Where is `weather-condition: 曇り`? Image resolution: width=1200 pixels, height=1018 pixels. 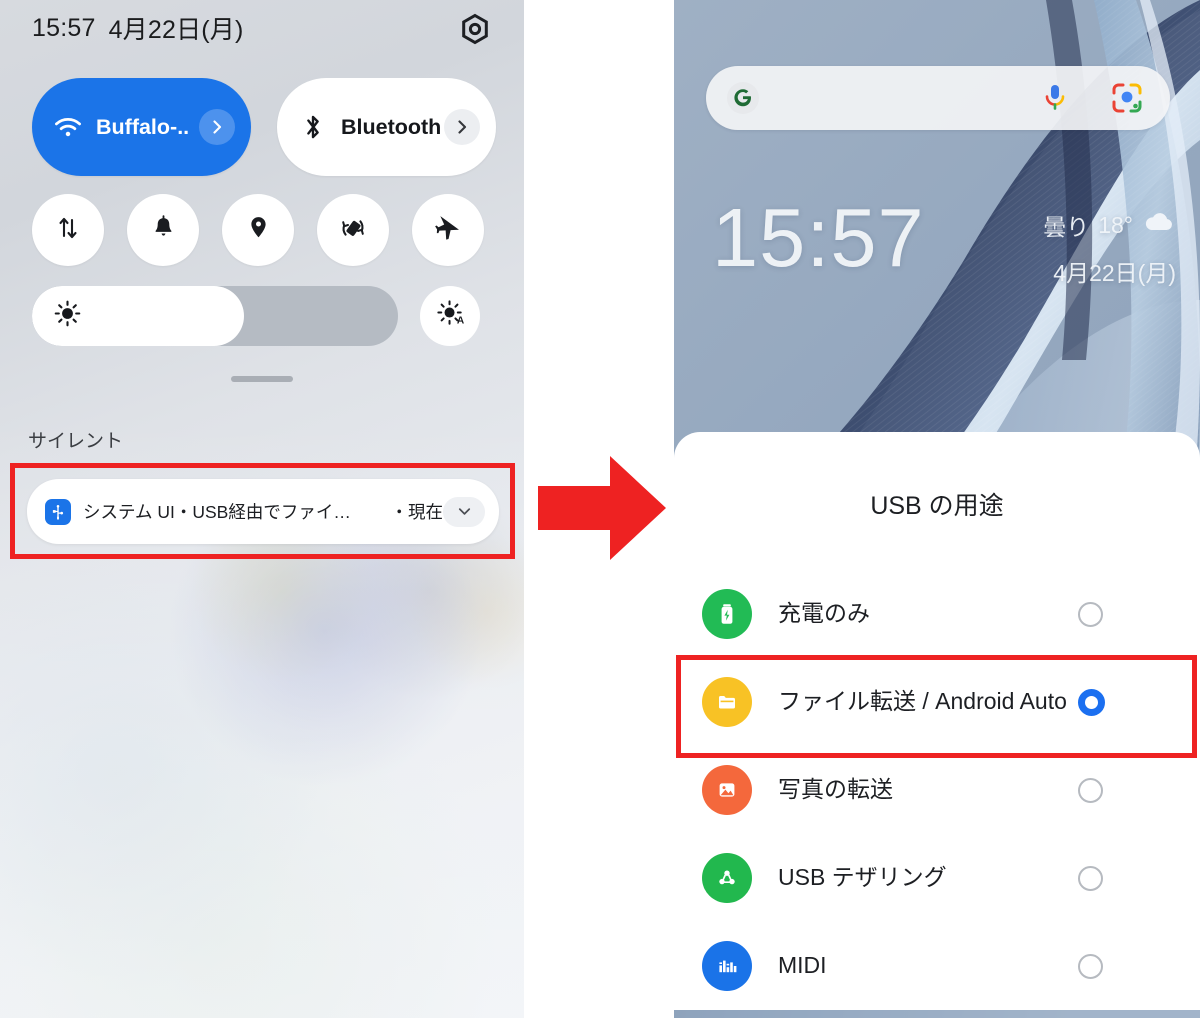
weather-condition: 曇り is located at coordinates (1066, 227).